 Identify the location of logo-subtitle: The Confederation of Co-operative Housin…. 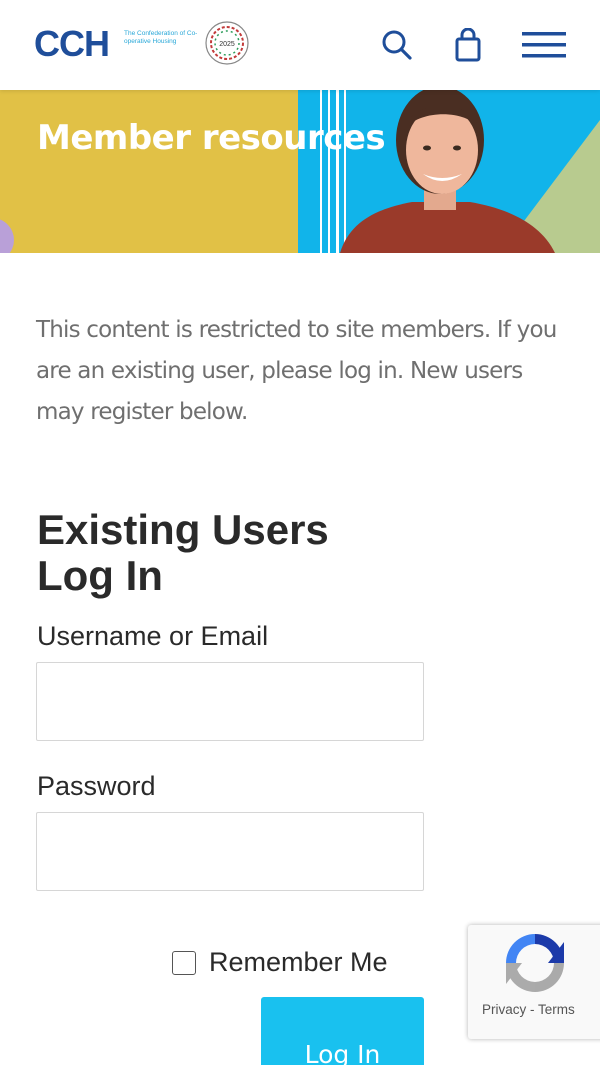
(161, 37).